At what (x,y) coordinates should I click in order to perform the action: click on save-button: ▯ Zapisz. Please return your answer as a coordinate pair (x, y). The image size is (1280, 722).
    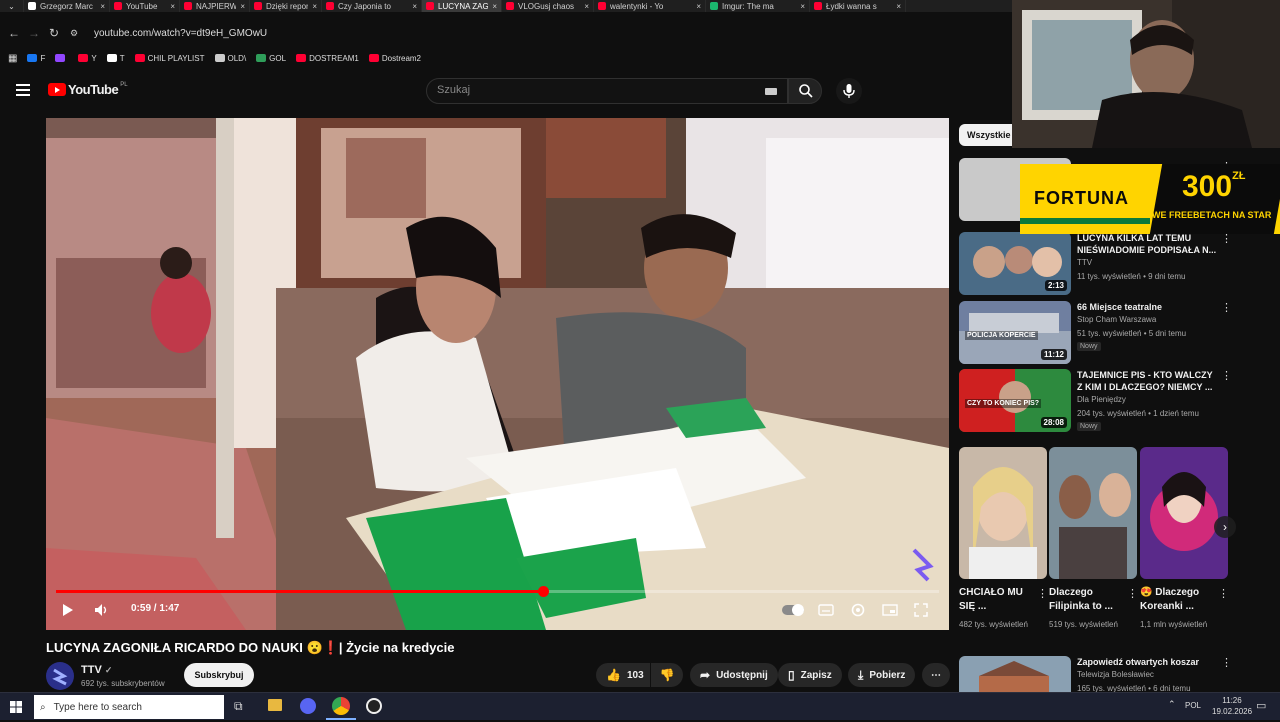
    Looking at the image, I should click on (810, 675).